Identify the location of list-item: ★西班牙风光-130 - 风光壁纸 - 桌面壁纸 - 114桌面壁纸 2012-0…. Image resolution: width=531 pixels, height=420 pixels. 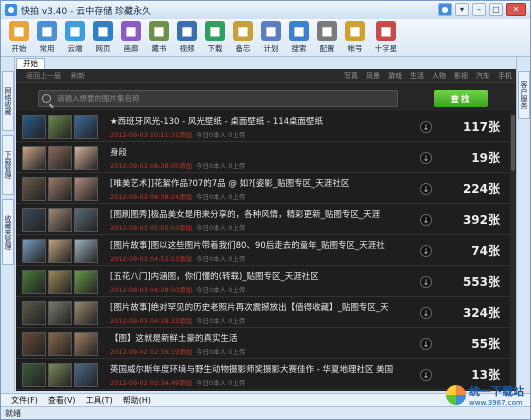
(266, 127).